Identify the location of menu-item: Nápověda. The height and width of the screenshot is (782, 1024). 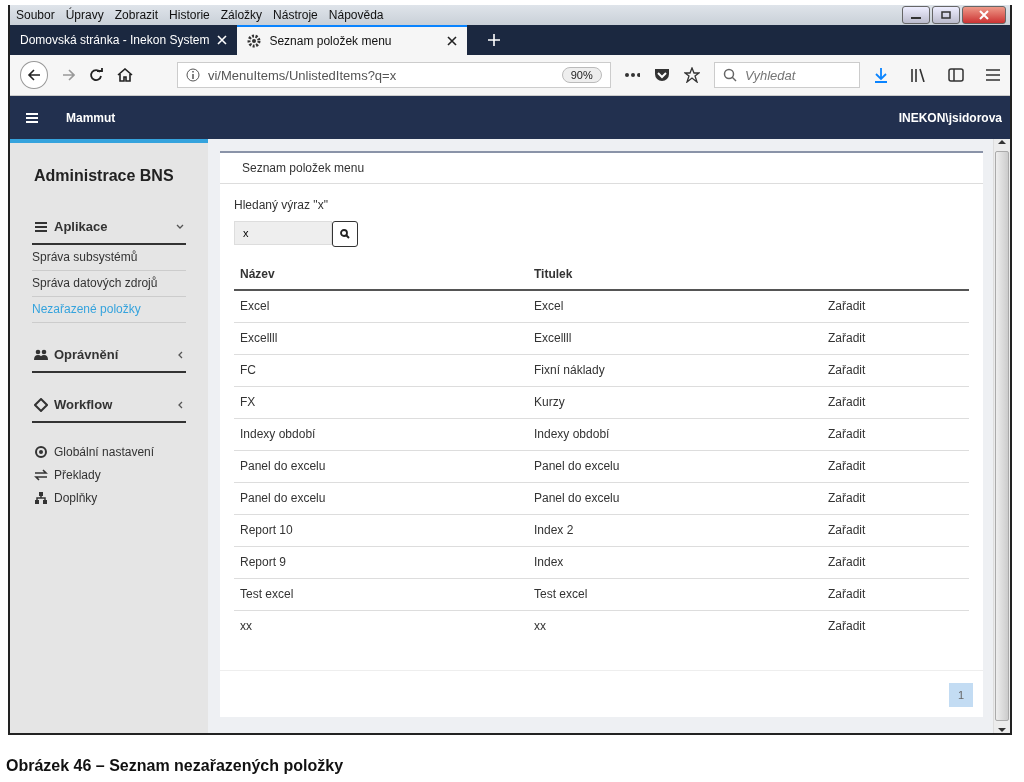
(356, 15).